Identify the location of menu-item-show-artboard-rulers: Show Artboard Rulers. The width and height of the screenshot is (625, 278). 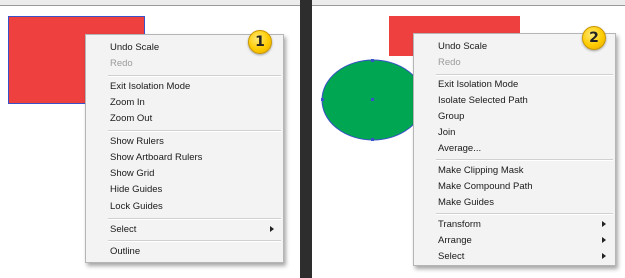
(156, 157).